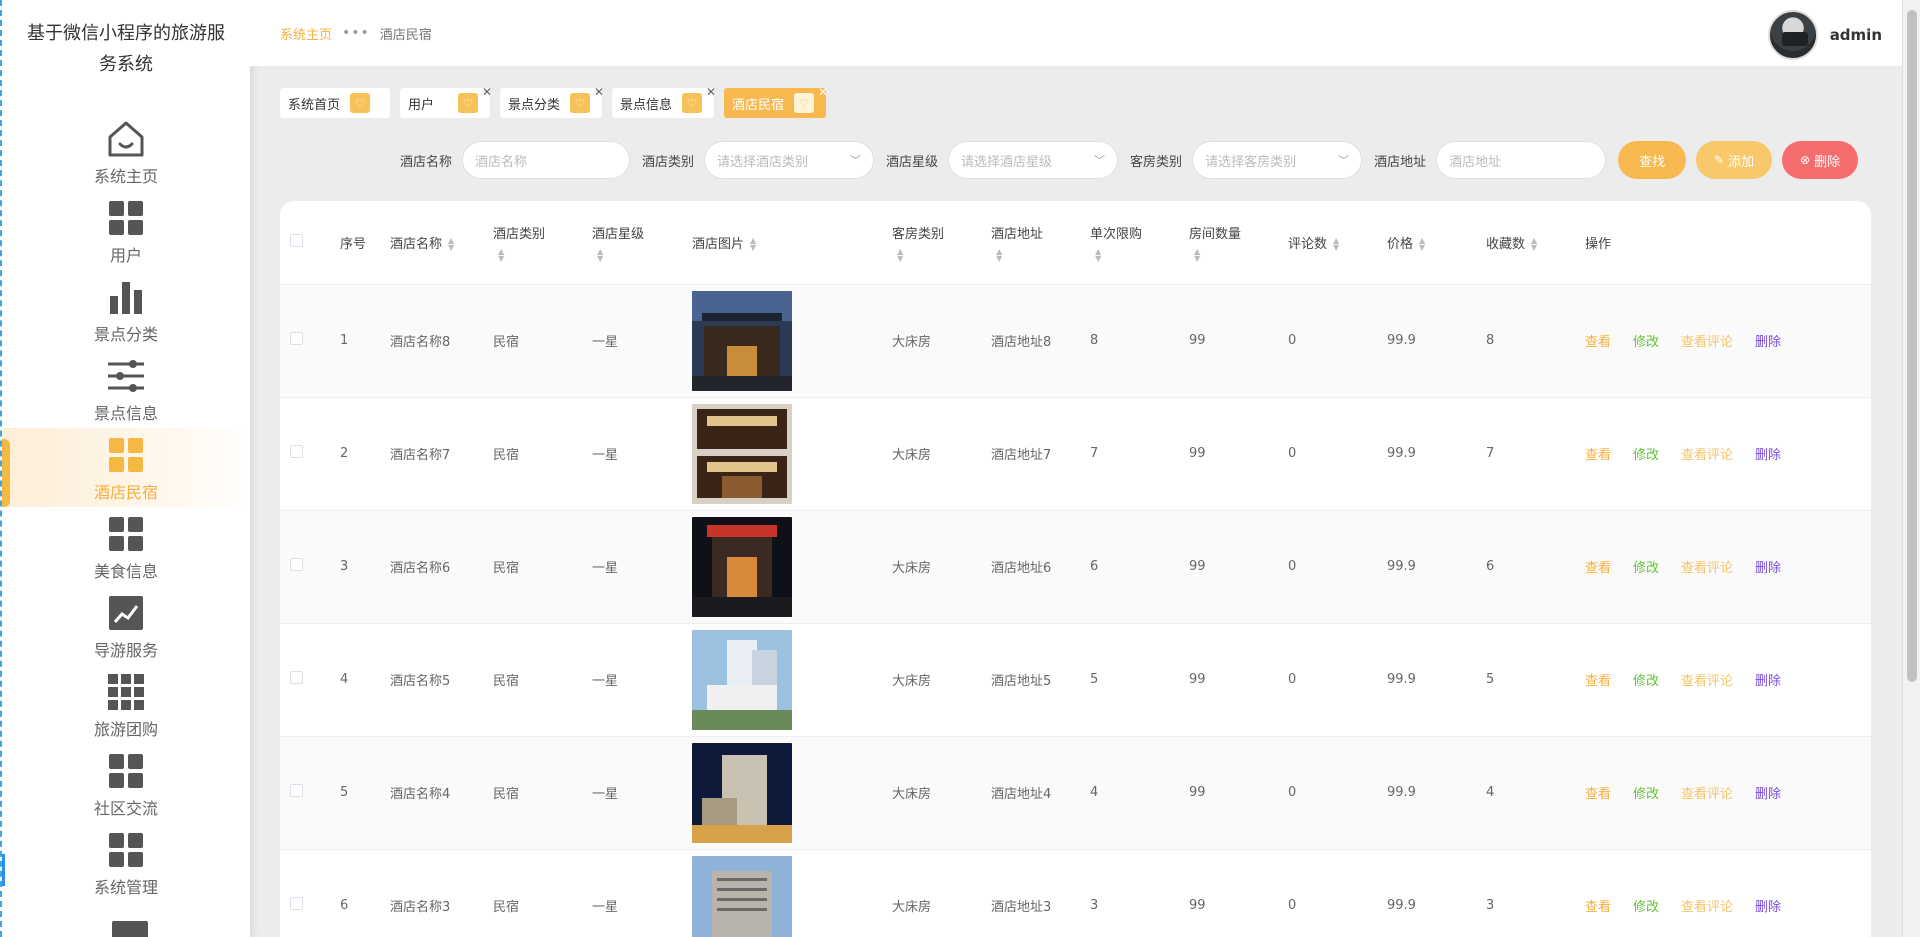 Image resolution: width=1920 pixels, height=937 pixels. What do you see at coordinates (126, 230) in the screenshot?
I see `sidebar-item-users: 用户` at bounding box center [126, 230].